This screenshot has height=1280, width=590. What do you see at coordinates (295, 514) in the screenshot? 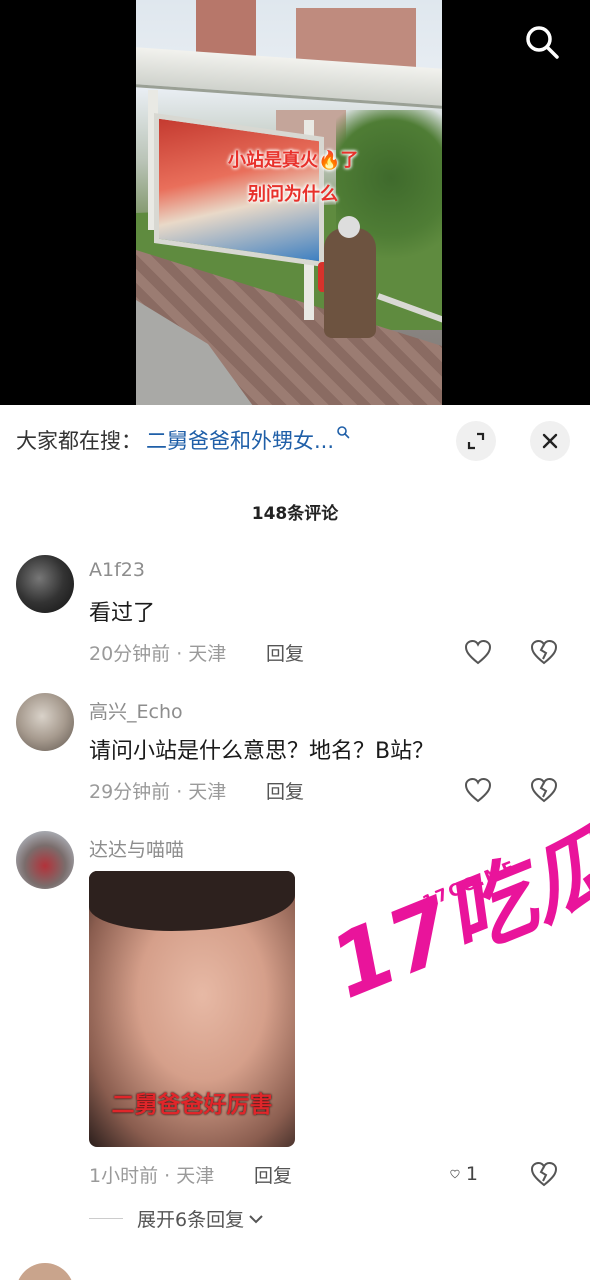
I see `comment-count: 148条评论` at bounding box center [295, 514].